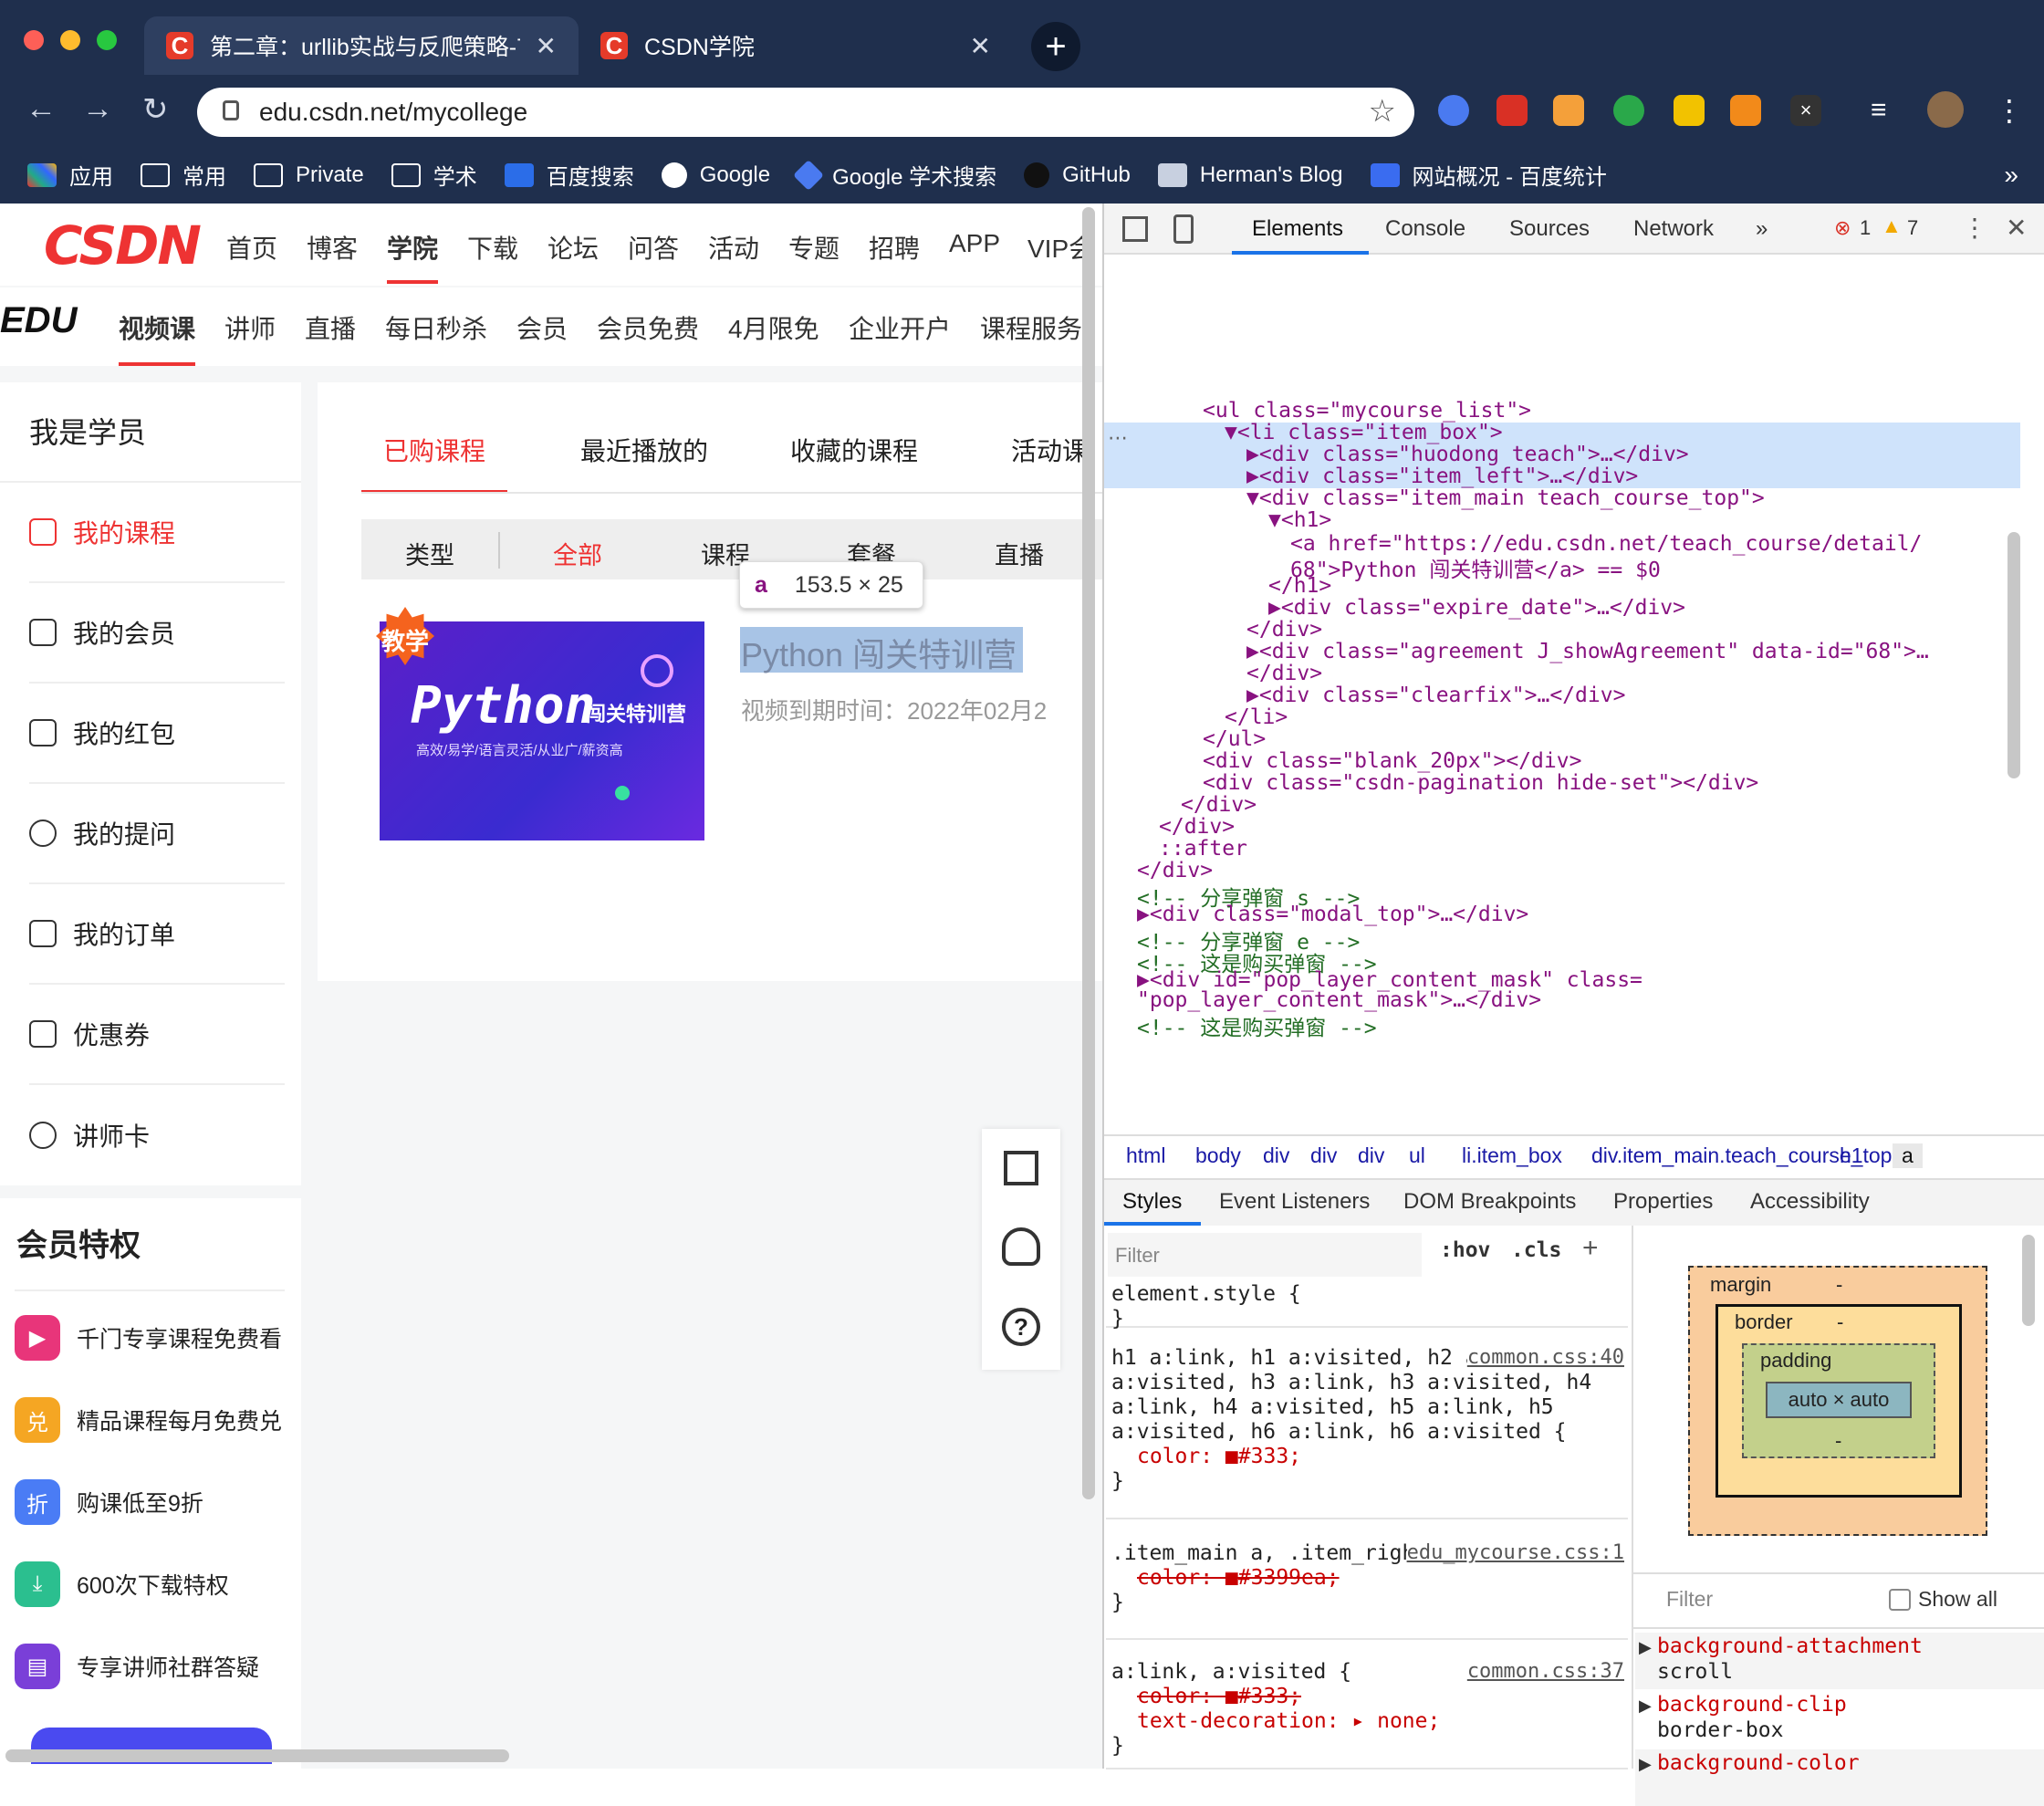  Describe the element at coordinates (1851, 1155) in the screenshot. I see `breadcrumb-item: h1` at that location.